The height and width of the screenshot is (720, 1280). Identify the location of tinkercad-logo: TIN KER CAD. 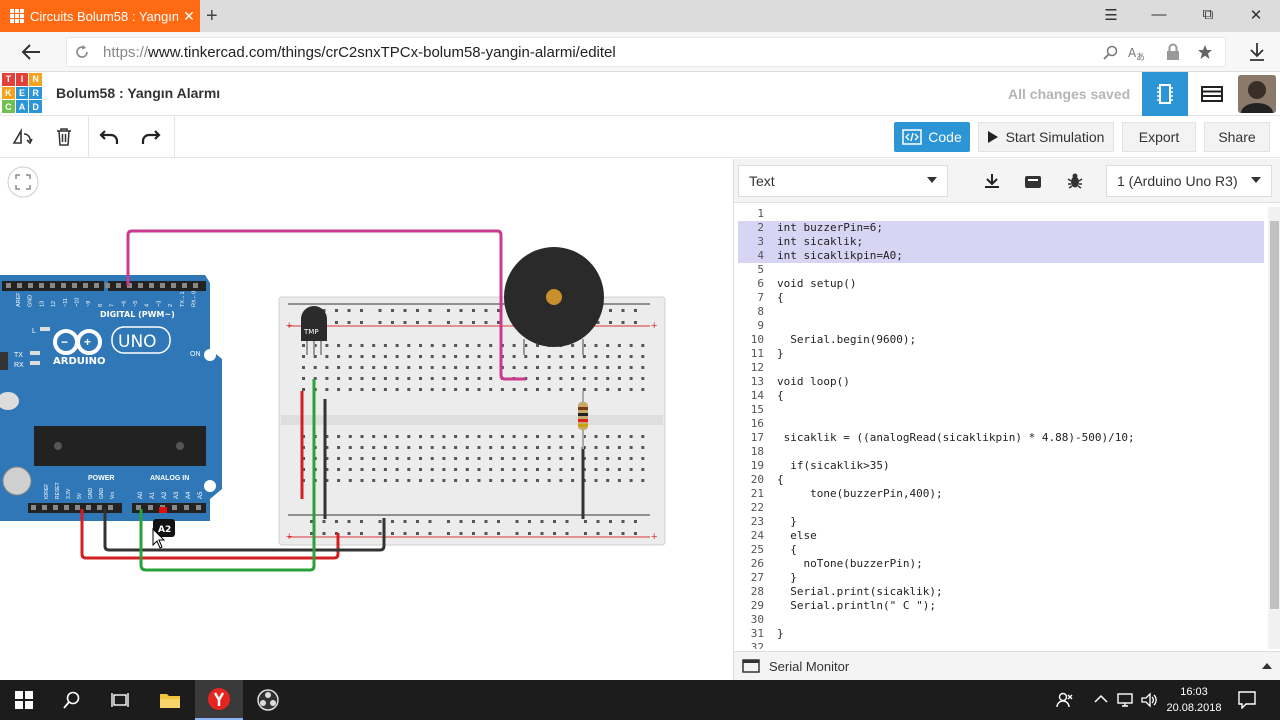
(22, 93).